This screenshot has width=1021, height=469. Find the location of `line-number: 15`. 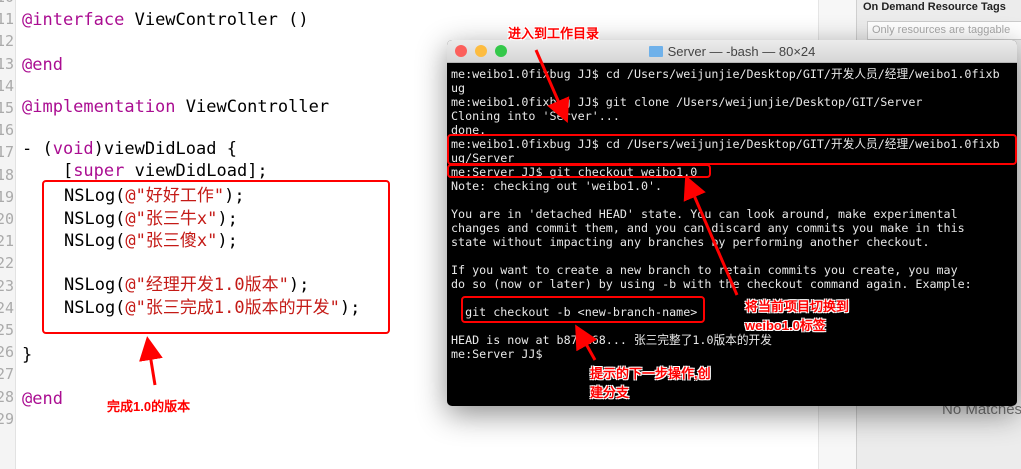

line-number: 15 is located at coordinates (7, 108).